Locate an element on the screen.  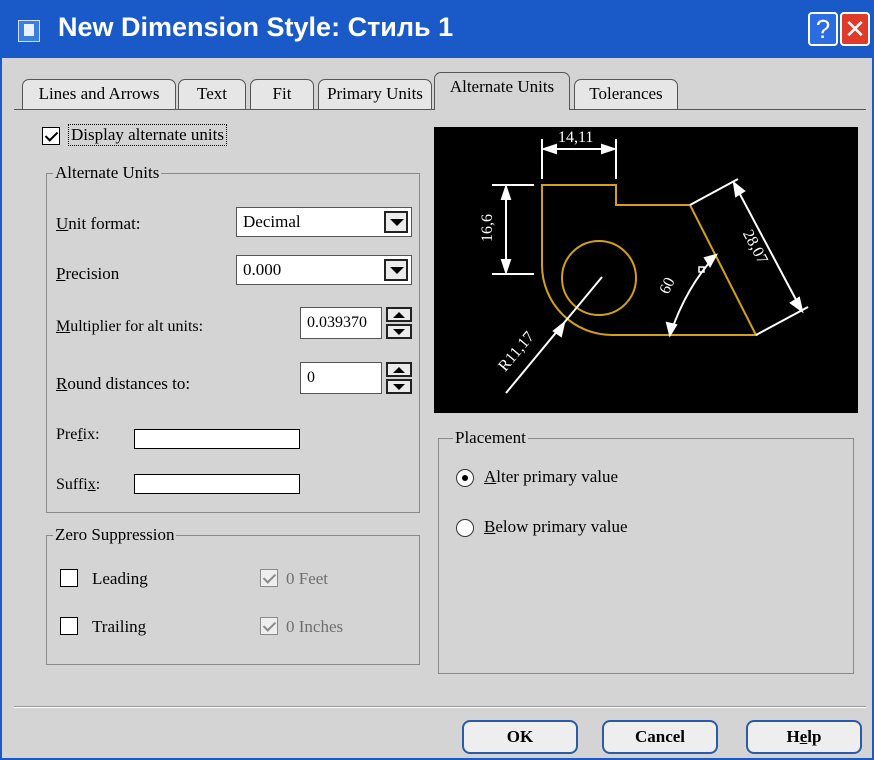
dim-label-left: 16,6 is located at coordinates (487, 228).